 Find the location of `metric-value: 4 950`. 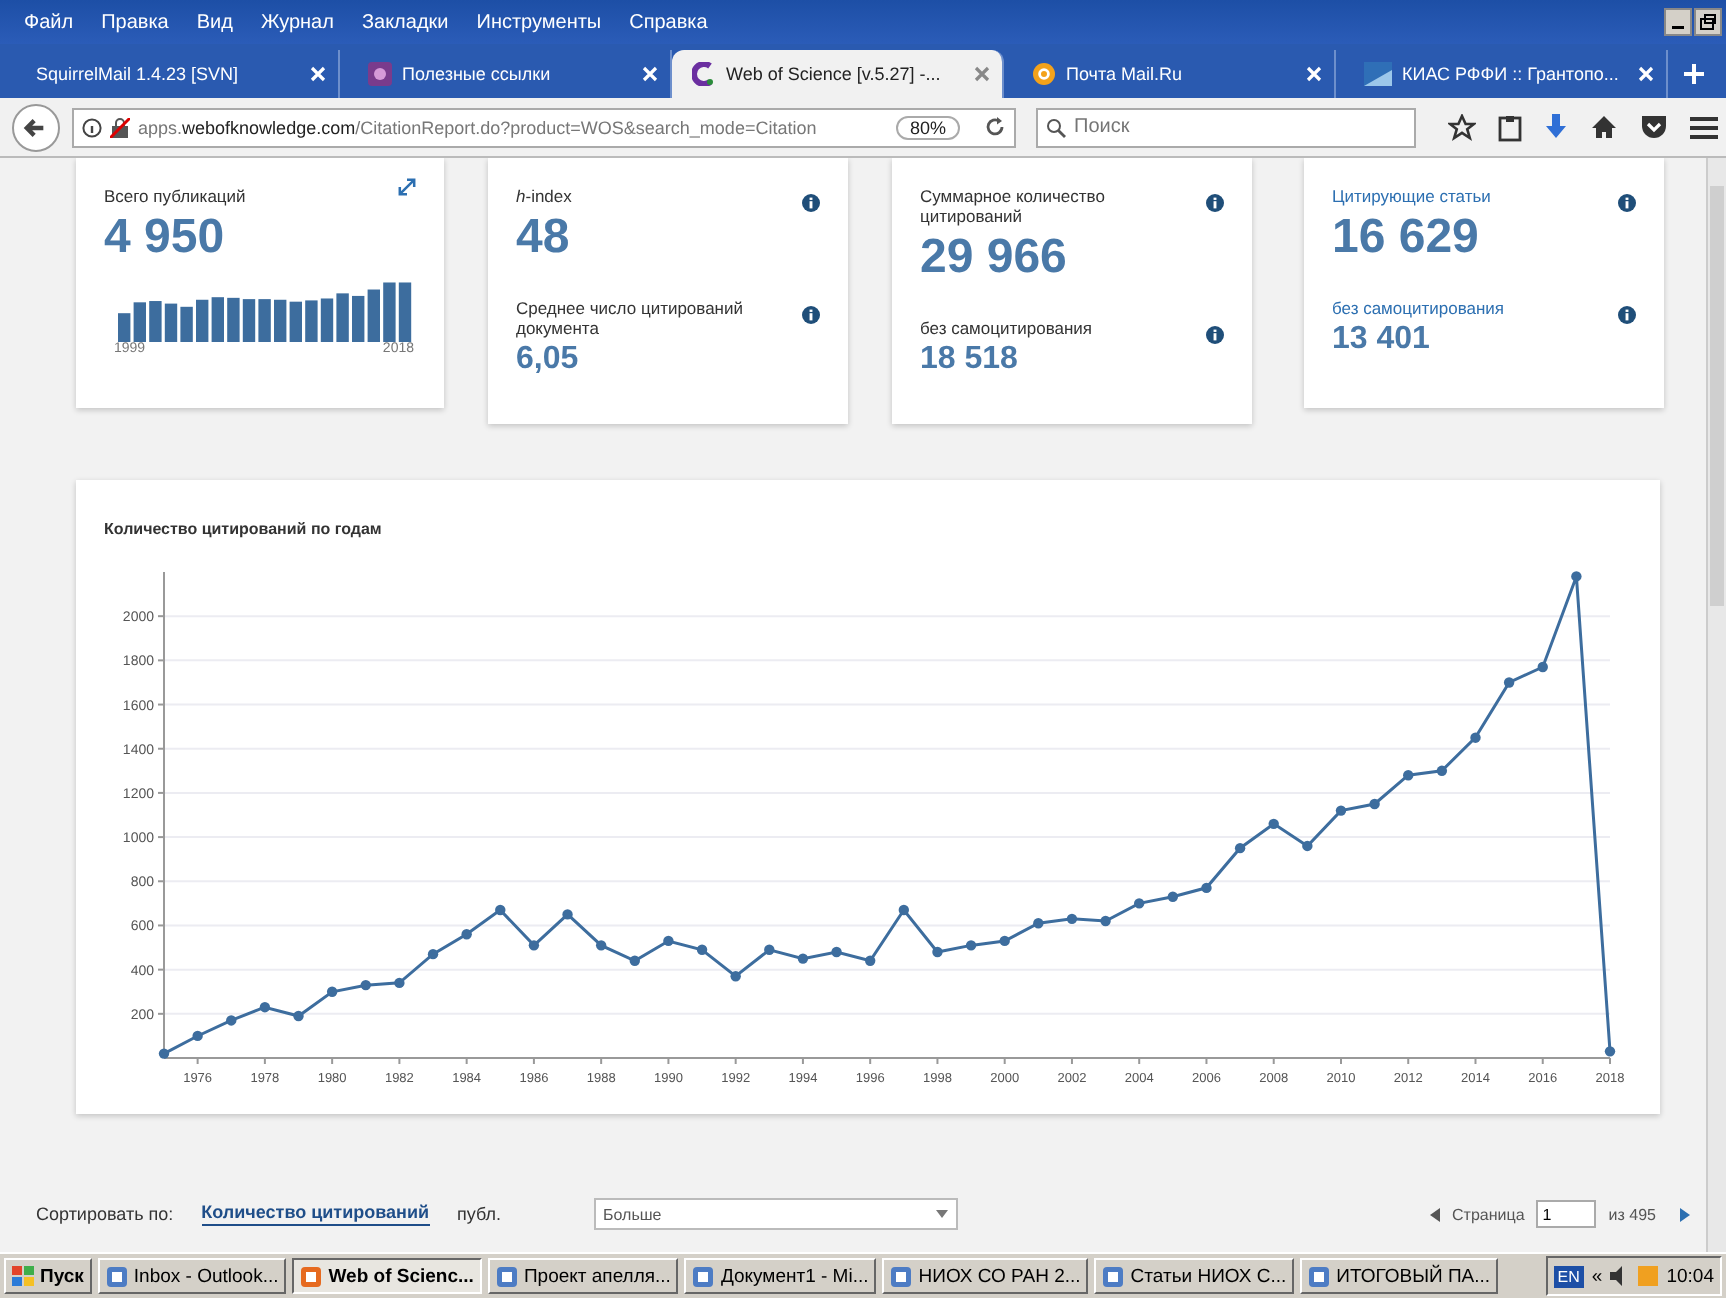

metric-value: 4 950 is located at coordinates (164, 238).